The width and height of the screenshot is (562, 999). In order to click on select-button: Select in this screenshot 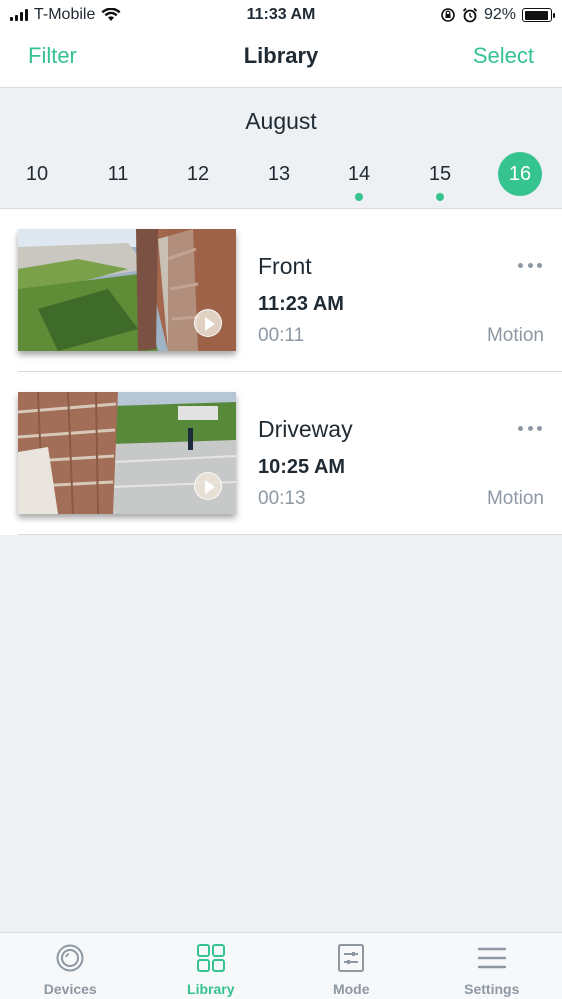, I will do `click(503, 56)`.